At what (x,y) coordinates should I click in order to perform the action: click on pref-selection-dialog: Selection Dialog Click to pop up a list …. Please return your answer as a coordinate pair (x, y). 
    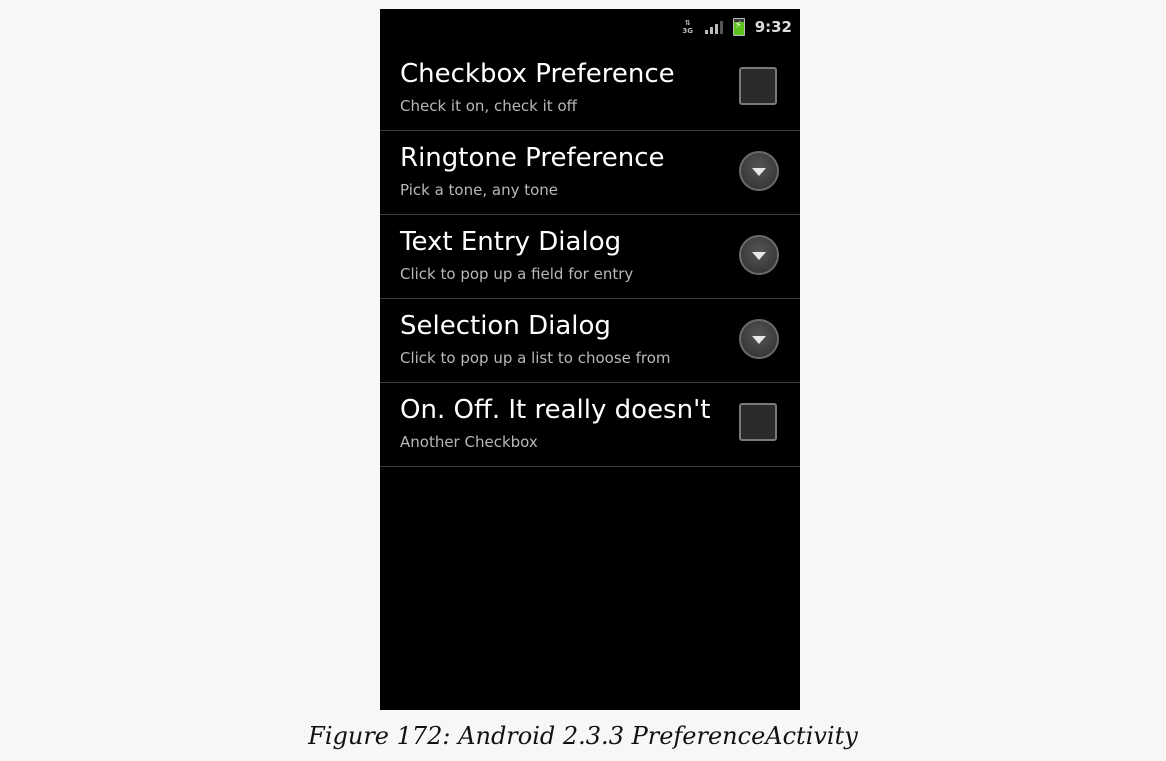
    Looking at the image, I should click on (590, 341).